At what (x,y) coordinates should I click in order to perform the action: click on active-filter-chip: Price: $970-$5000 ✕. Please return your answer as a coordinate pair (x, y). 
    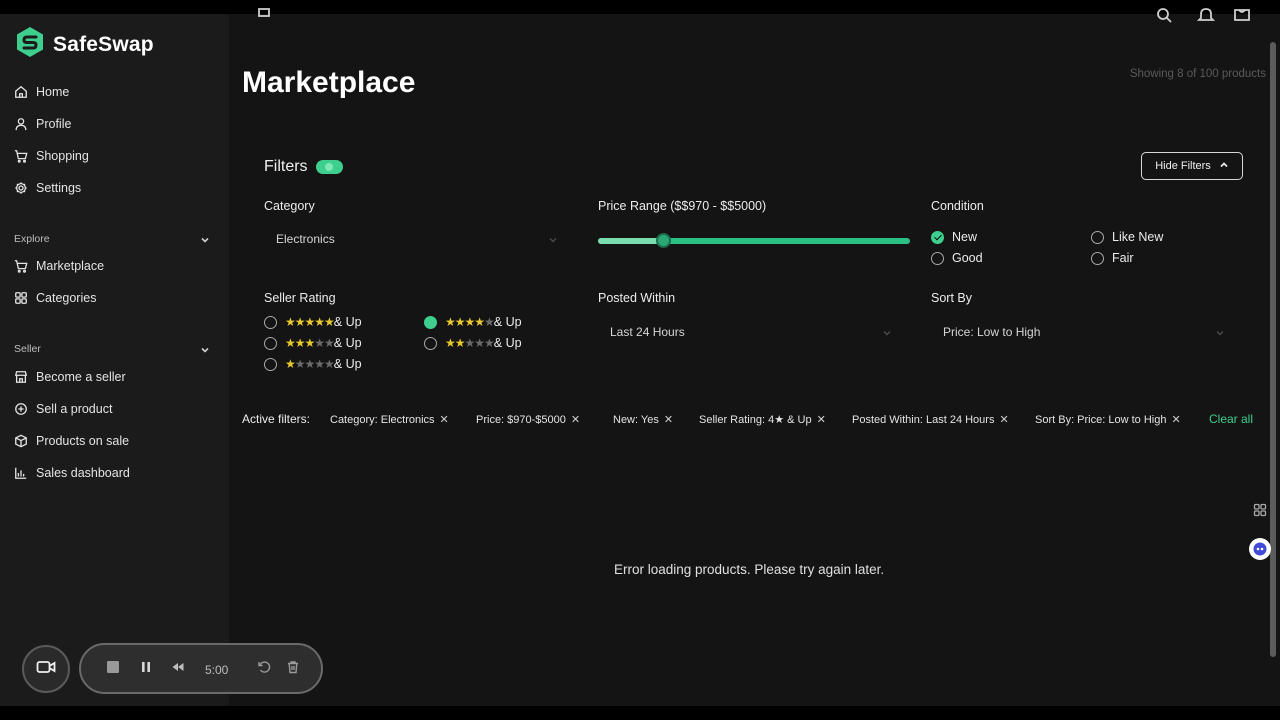
    Looking at the image, I should click on (528, 420).